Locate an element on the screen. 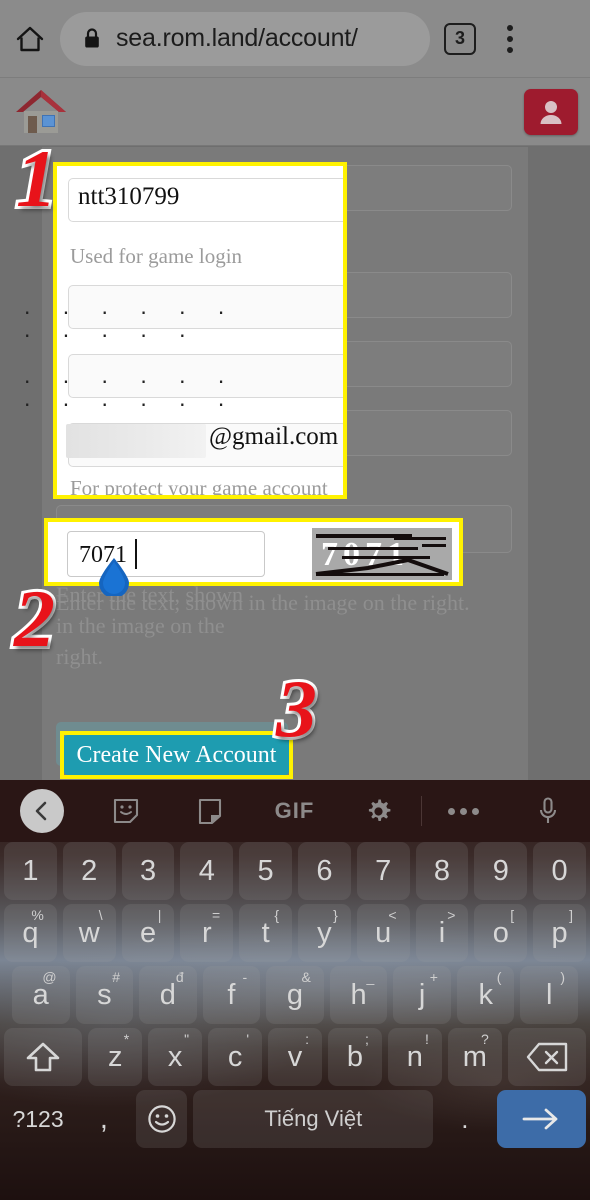  key-alt-label: \ is located at coordinates (100, 915).